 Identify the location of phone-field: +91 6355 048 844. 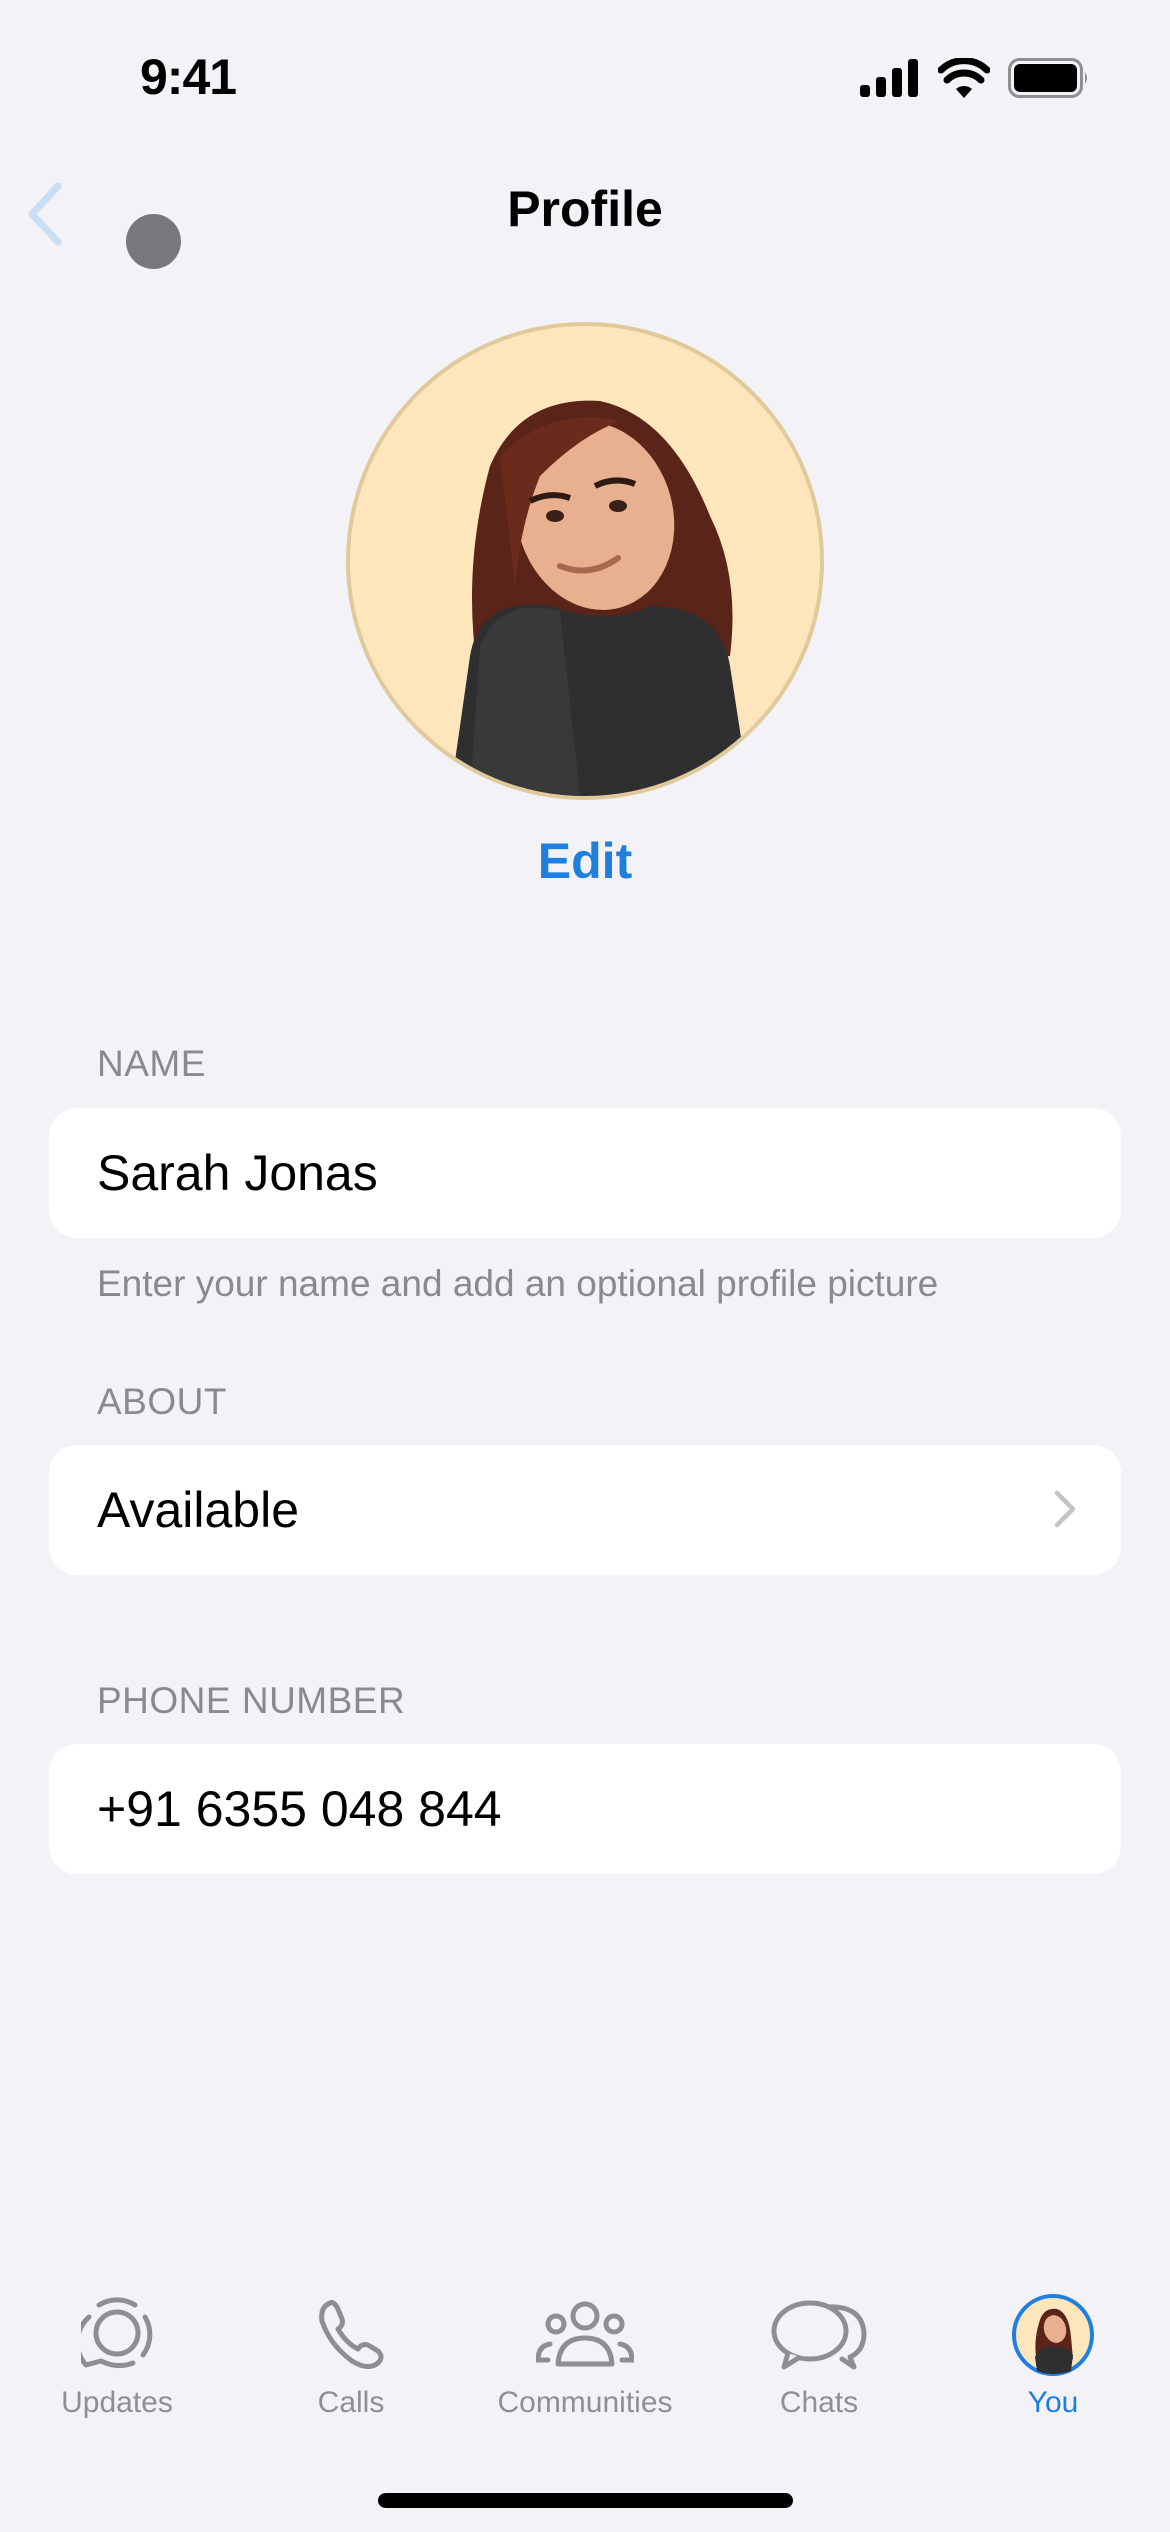
(585, 1809).